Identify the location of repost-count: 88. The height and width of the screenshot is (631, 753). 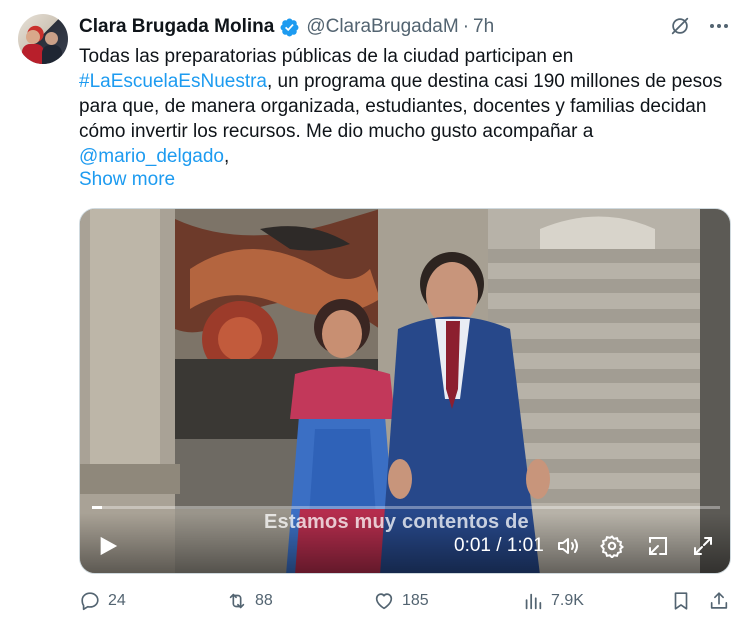
(264, 600).